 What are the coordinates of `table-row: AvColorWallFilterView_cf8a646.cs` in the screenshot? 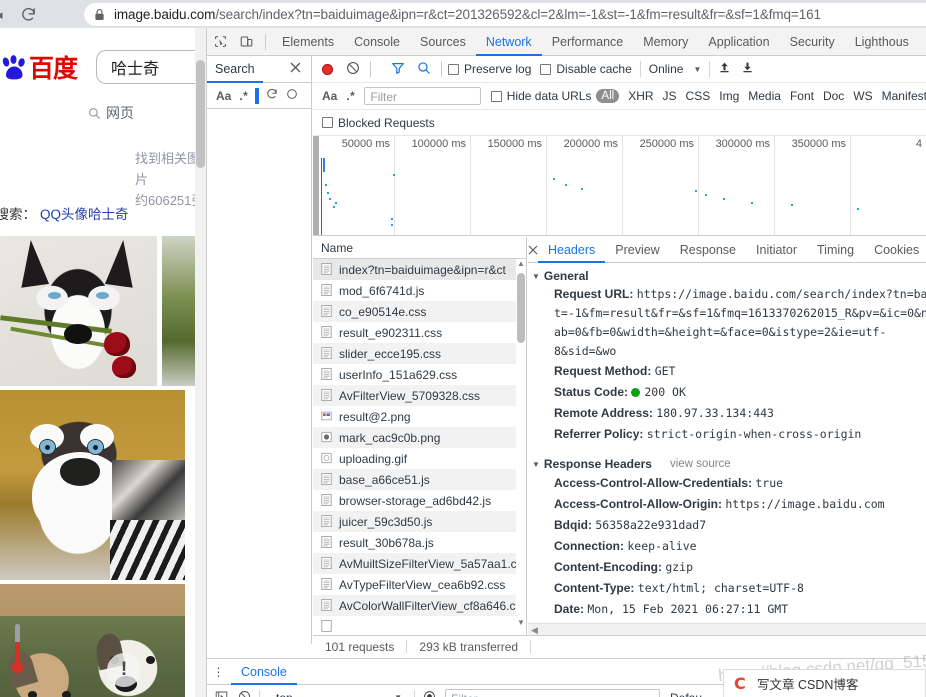 It's located at (419, 605).